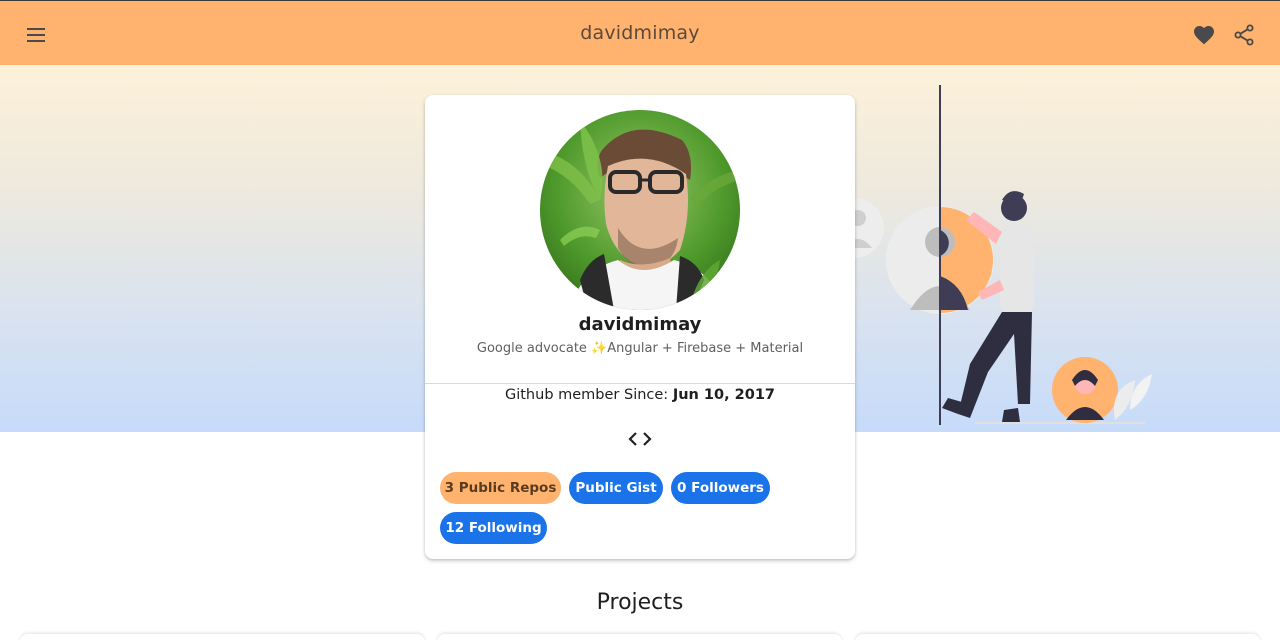 Image resolution: width=1280 pixels, height=640 pixels. Describe the element at coordinates (1204, 35) in the screenshot. I see `heart-icon` at that location.